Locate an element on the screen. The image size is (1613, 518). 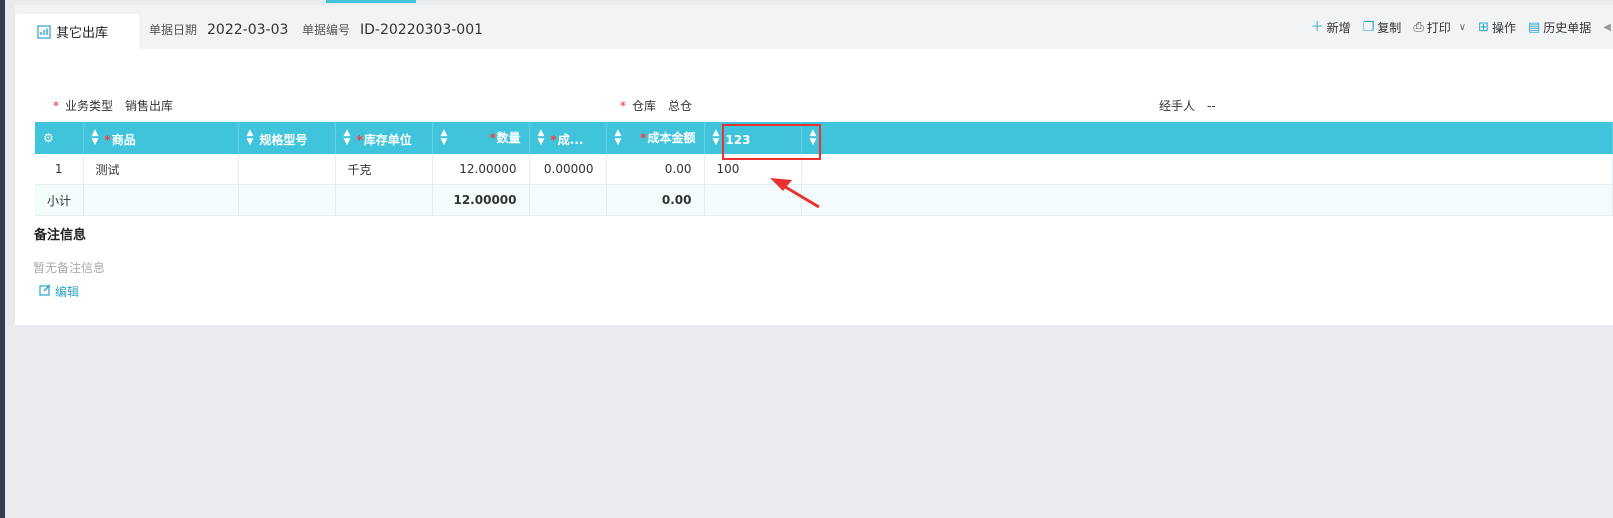
doc-date-label: 单据日期 is located at coordinates (173, 30).